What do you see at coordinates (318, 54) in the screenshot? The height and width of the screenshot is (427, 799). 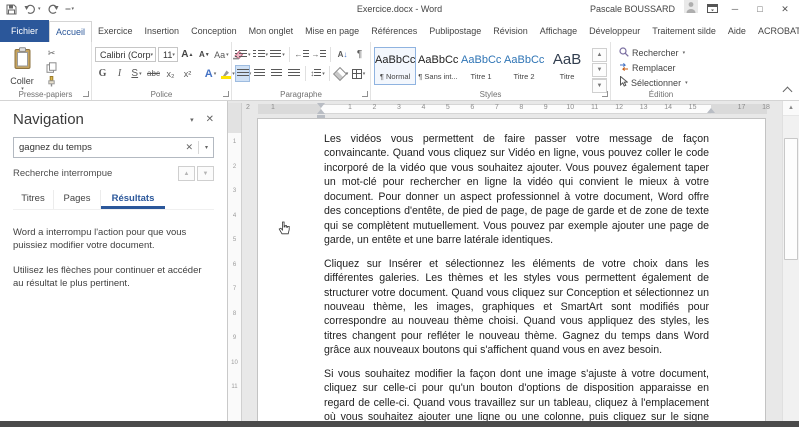 I see `increase-indent-button: →` at bounding box center [318, 54].